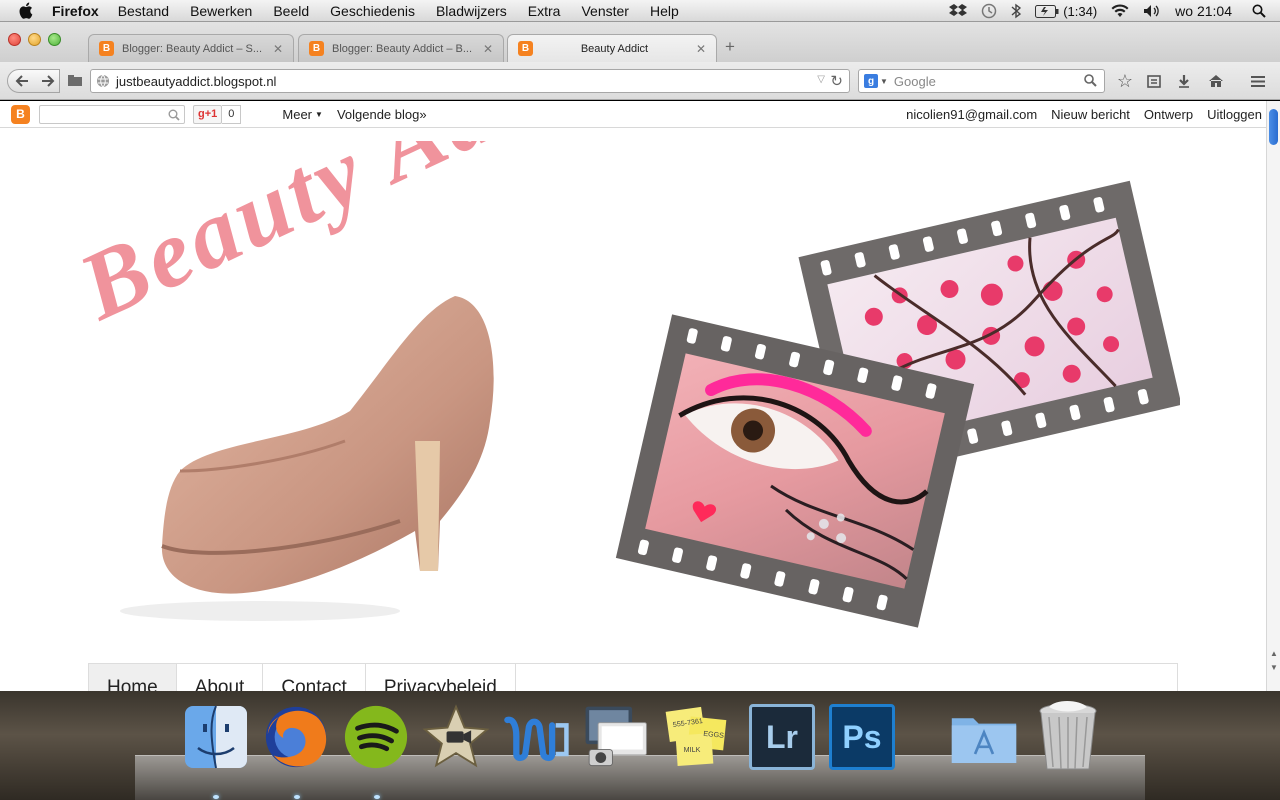 The image size is (1280, 800). Describe the element at coordinates (664, 11) in the screenshot. I see `menu-help: Help` at that location.